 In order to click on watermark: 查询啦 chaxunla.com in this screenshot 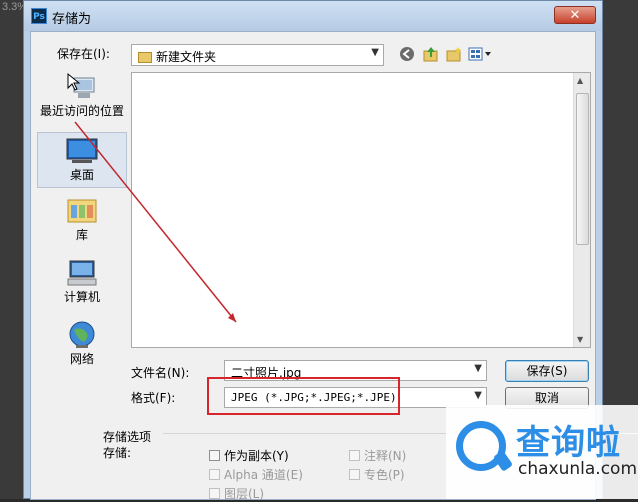, I will do `click(542, 452)`.